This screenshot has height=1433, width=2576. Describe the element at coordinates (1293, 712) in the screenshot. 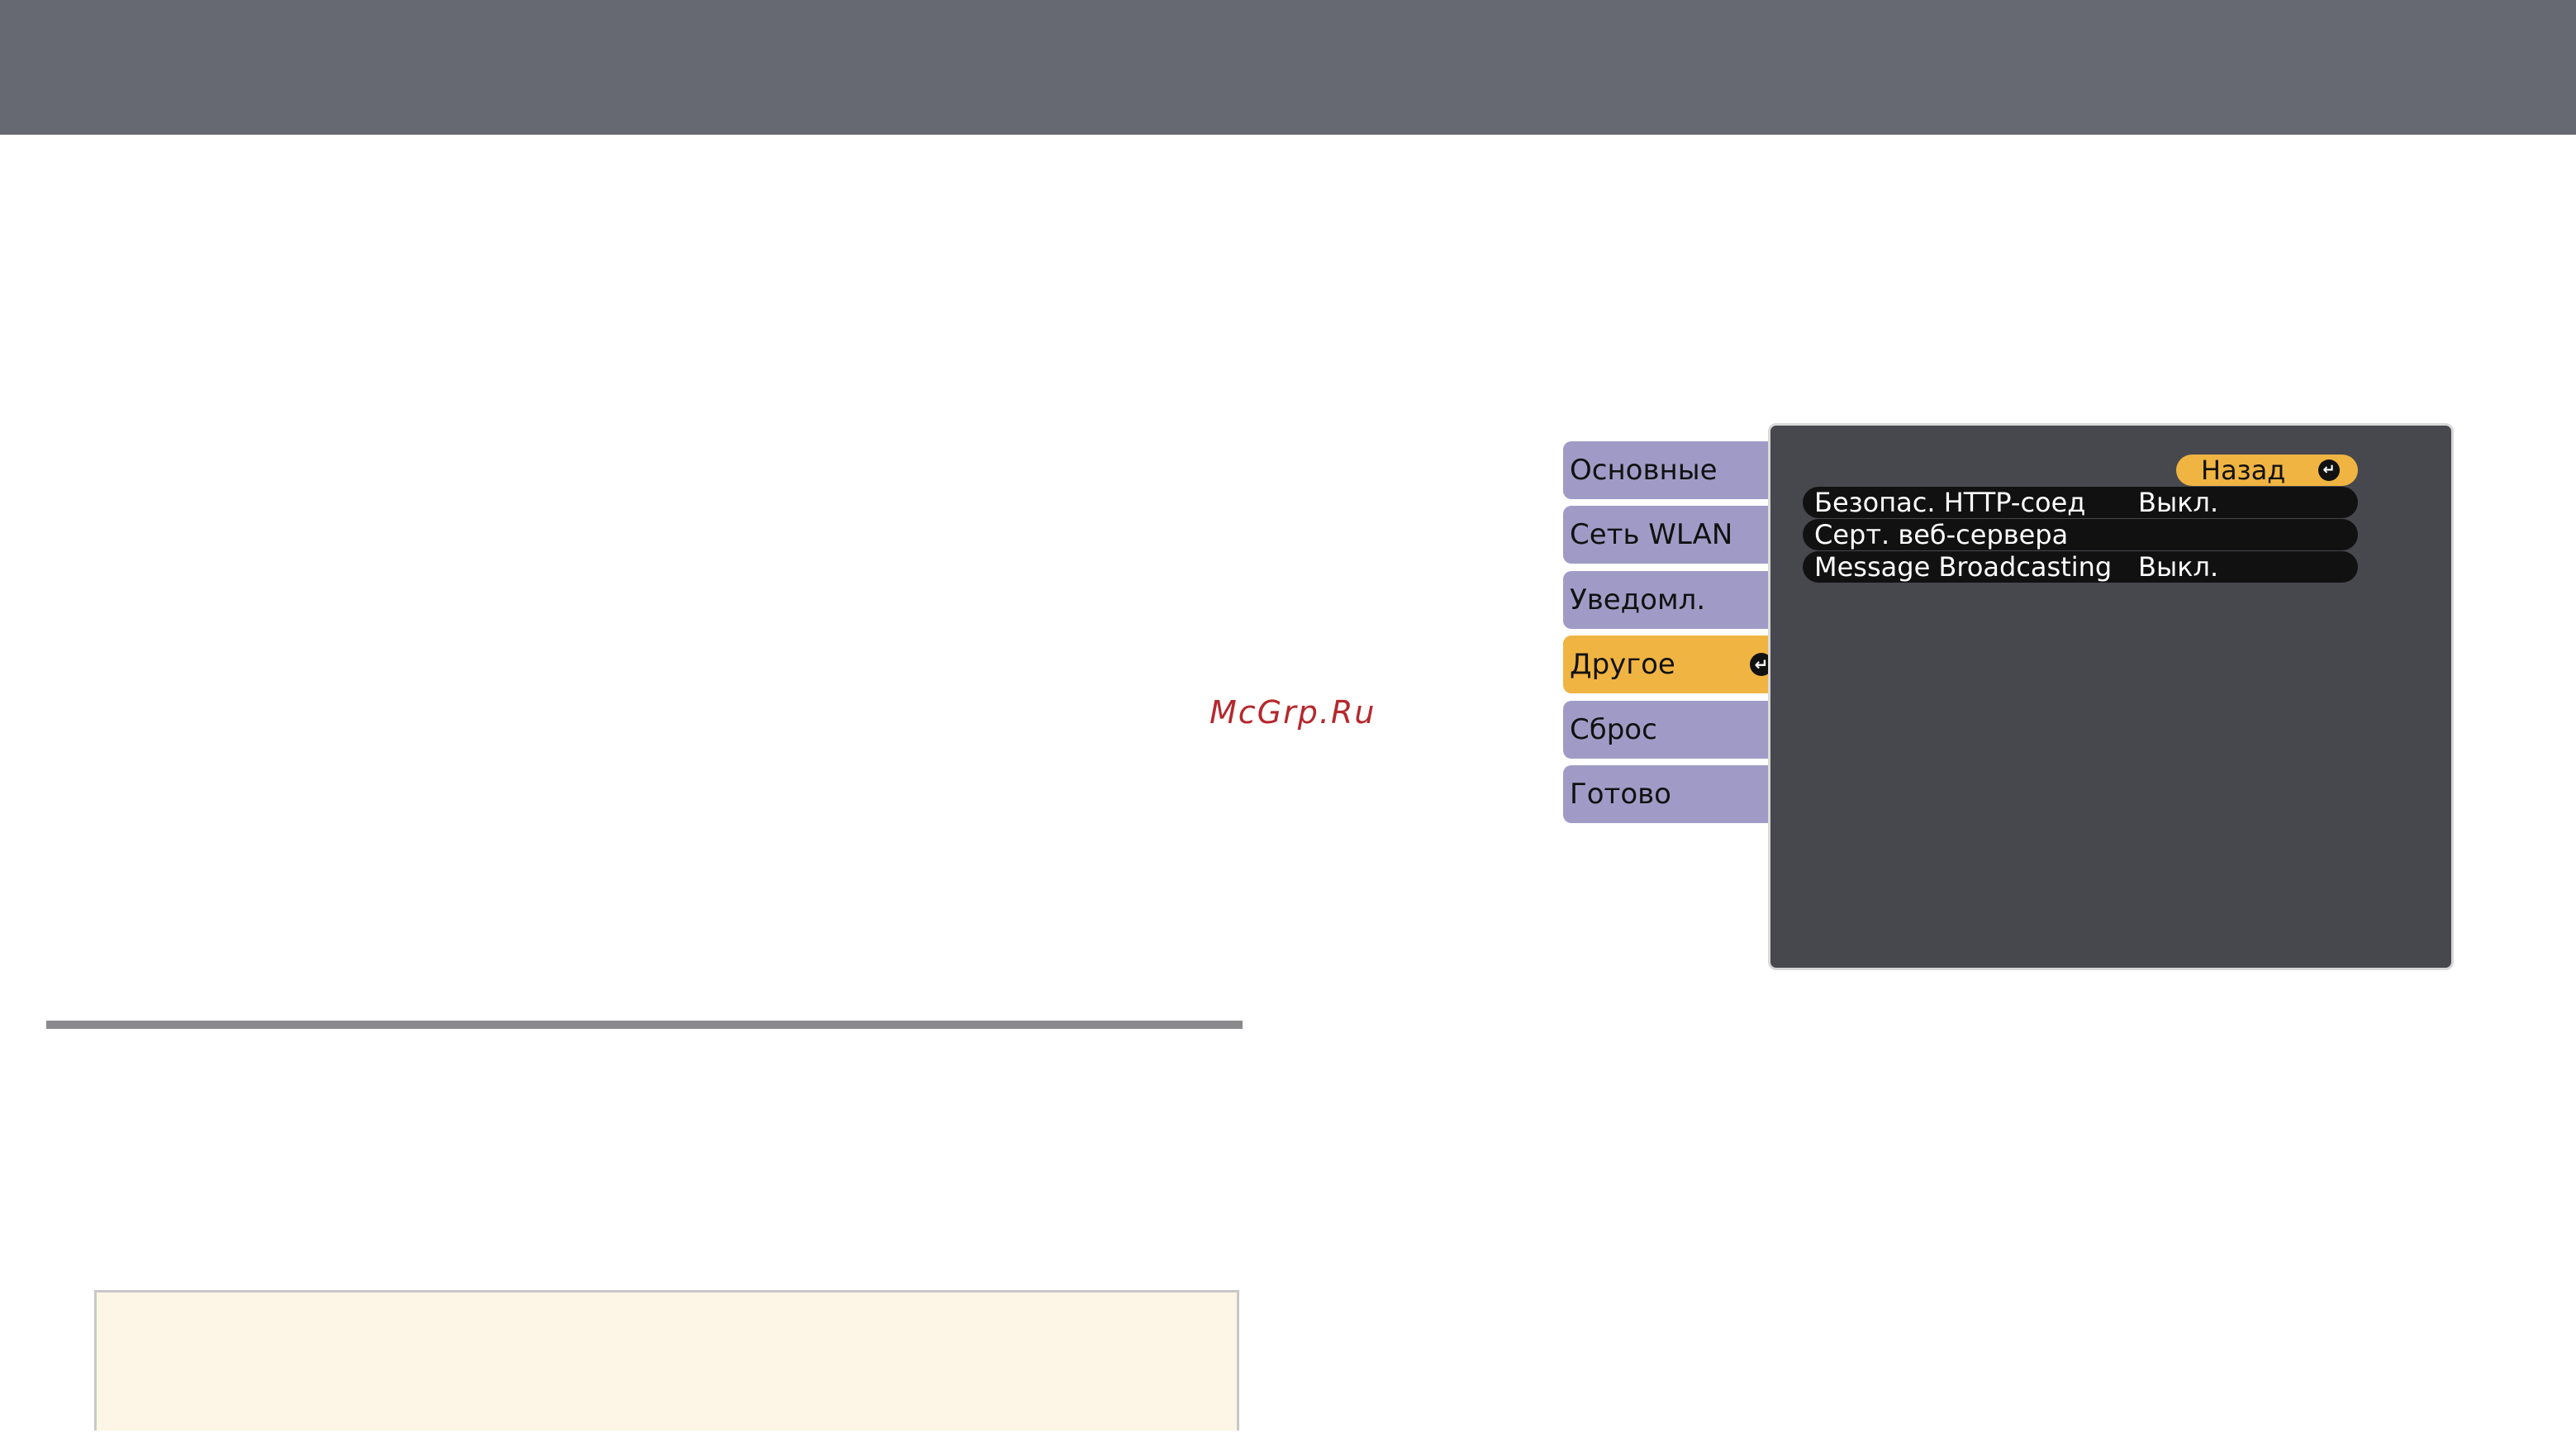

I see `watermark-text: McGrp.Ru` at that location.